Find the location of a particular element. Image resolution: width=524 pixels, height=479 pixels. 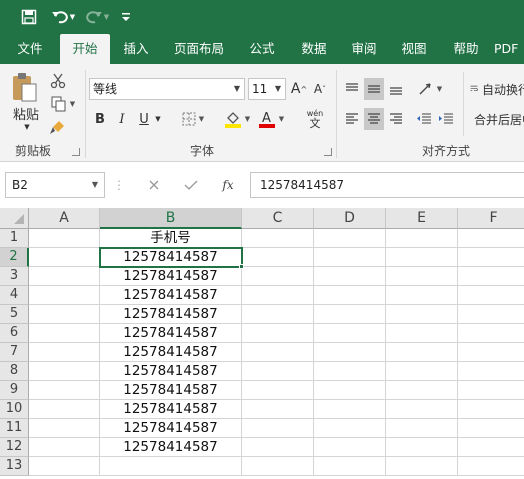

tab-pdf: PDF is located at coordinates (509, 49).